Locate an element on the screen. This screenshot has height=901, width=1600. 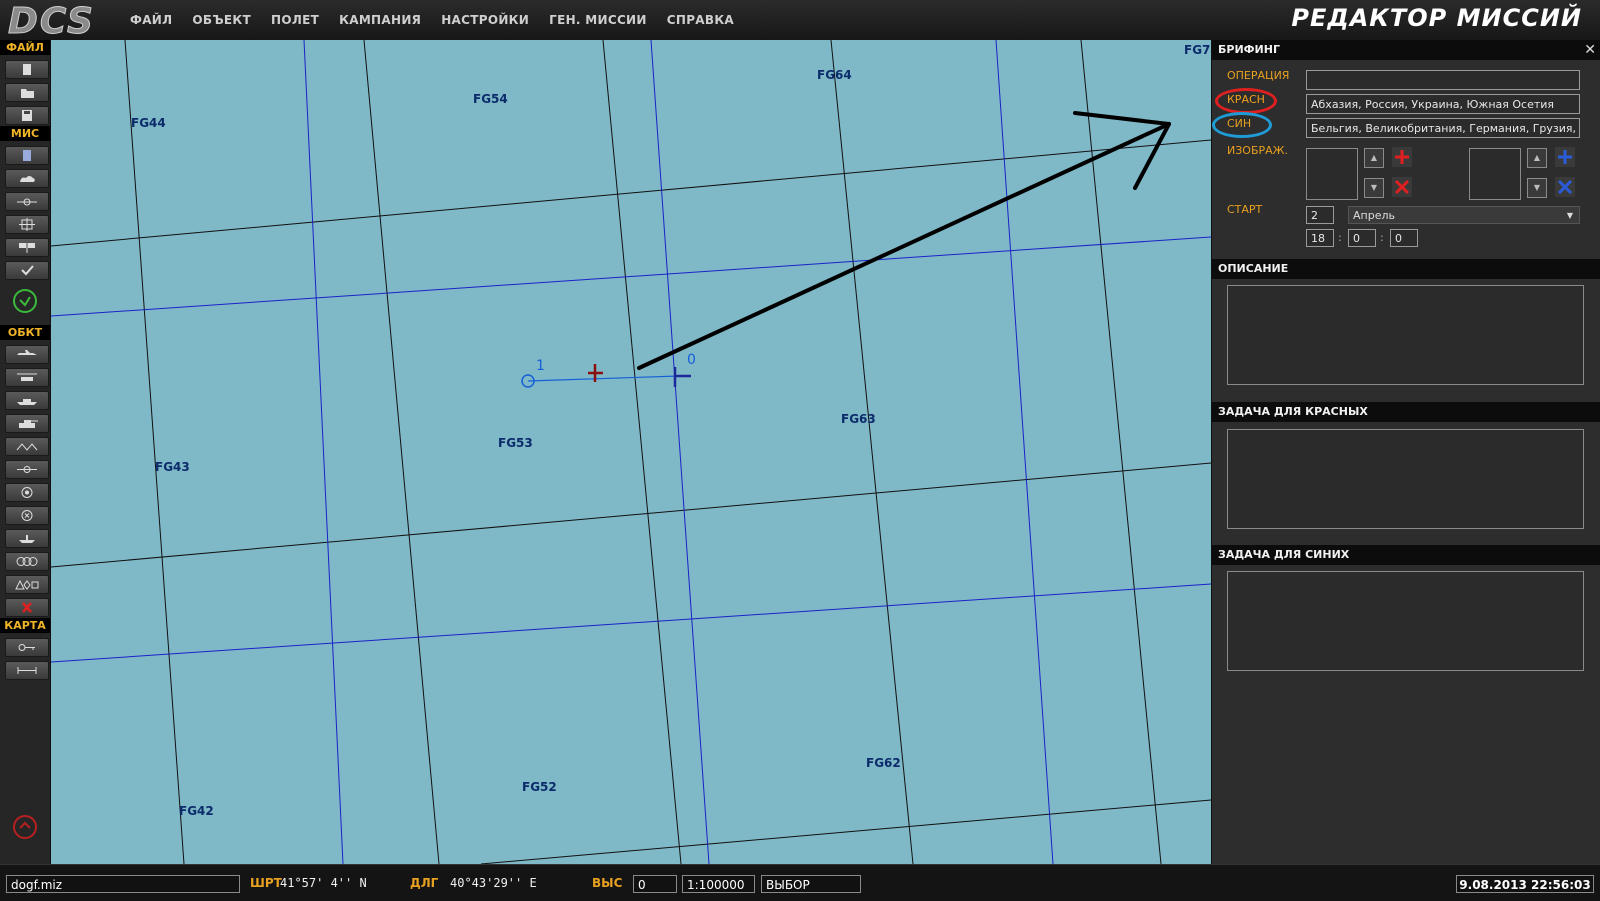
red-x-icon is located at coordinates (1402, 187).